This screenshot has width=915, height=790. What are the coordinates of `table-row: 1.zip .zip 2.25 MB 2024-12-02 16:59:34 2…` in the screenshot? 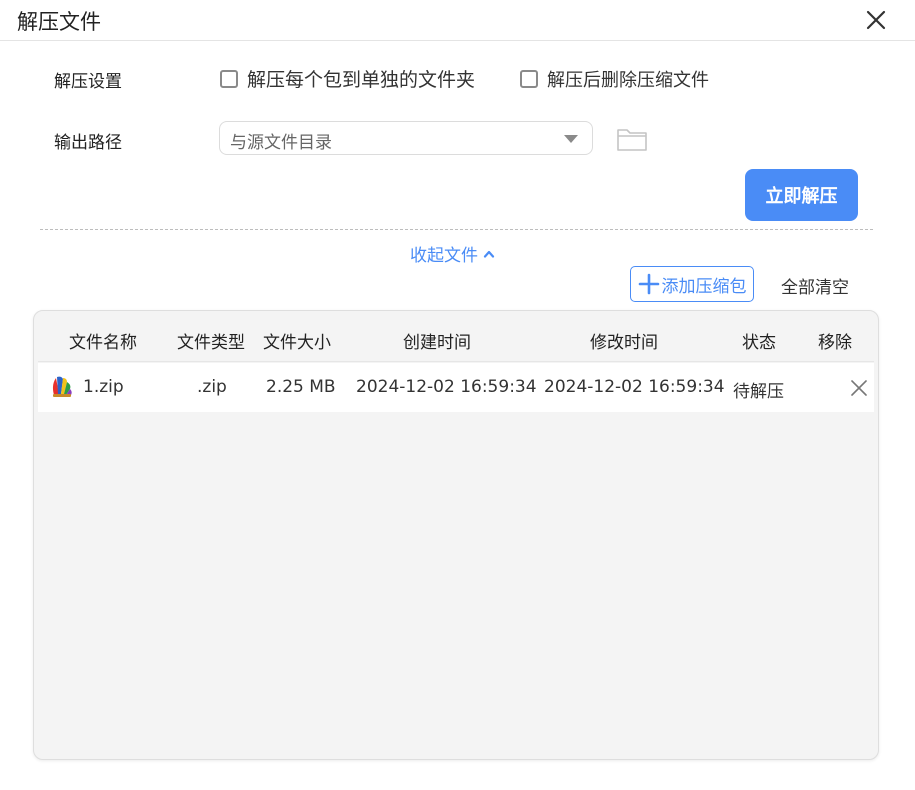 It's located at (456, 387).